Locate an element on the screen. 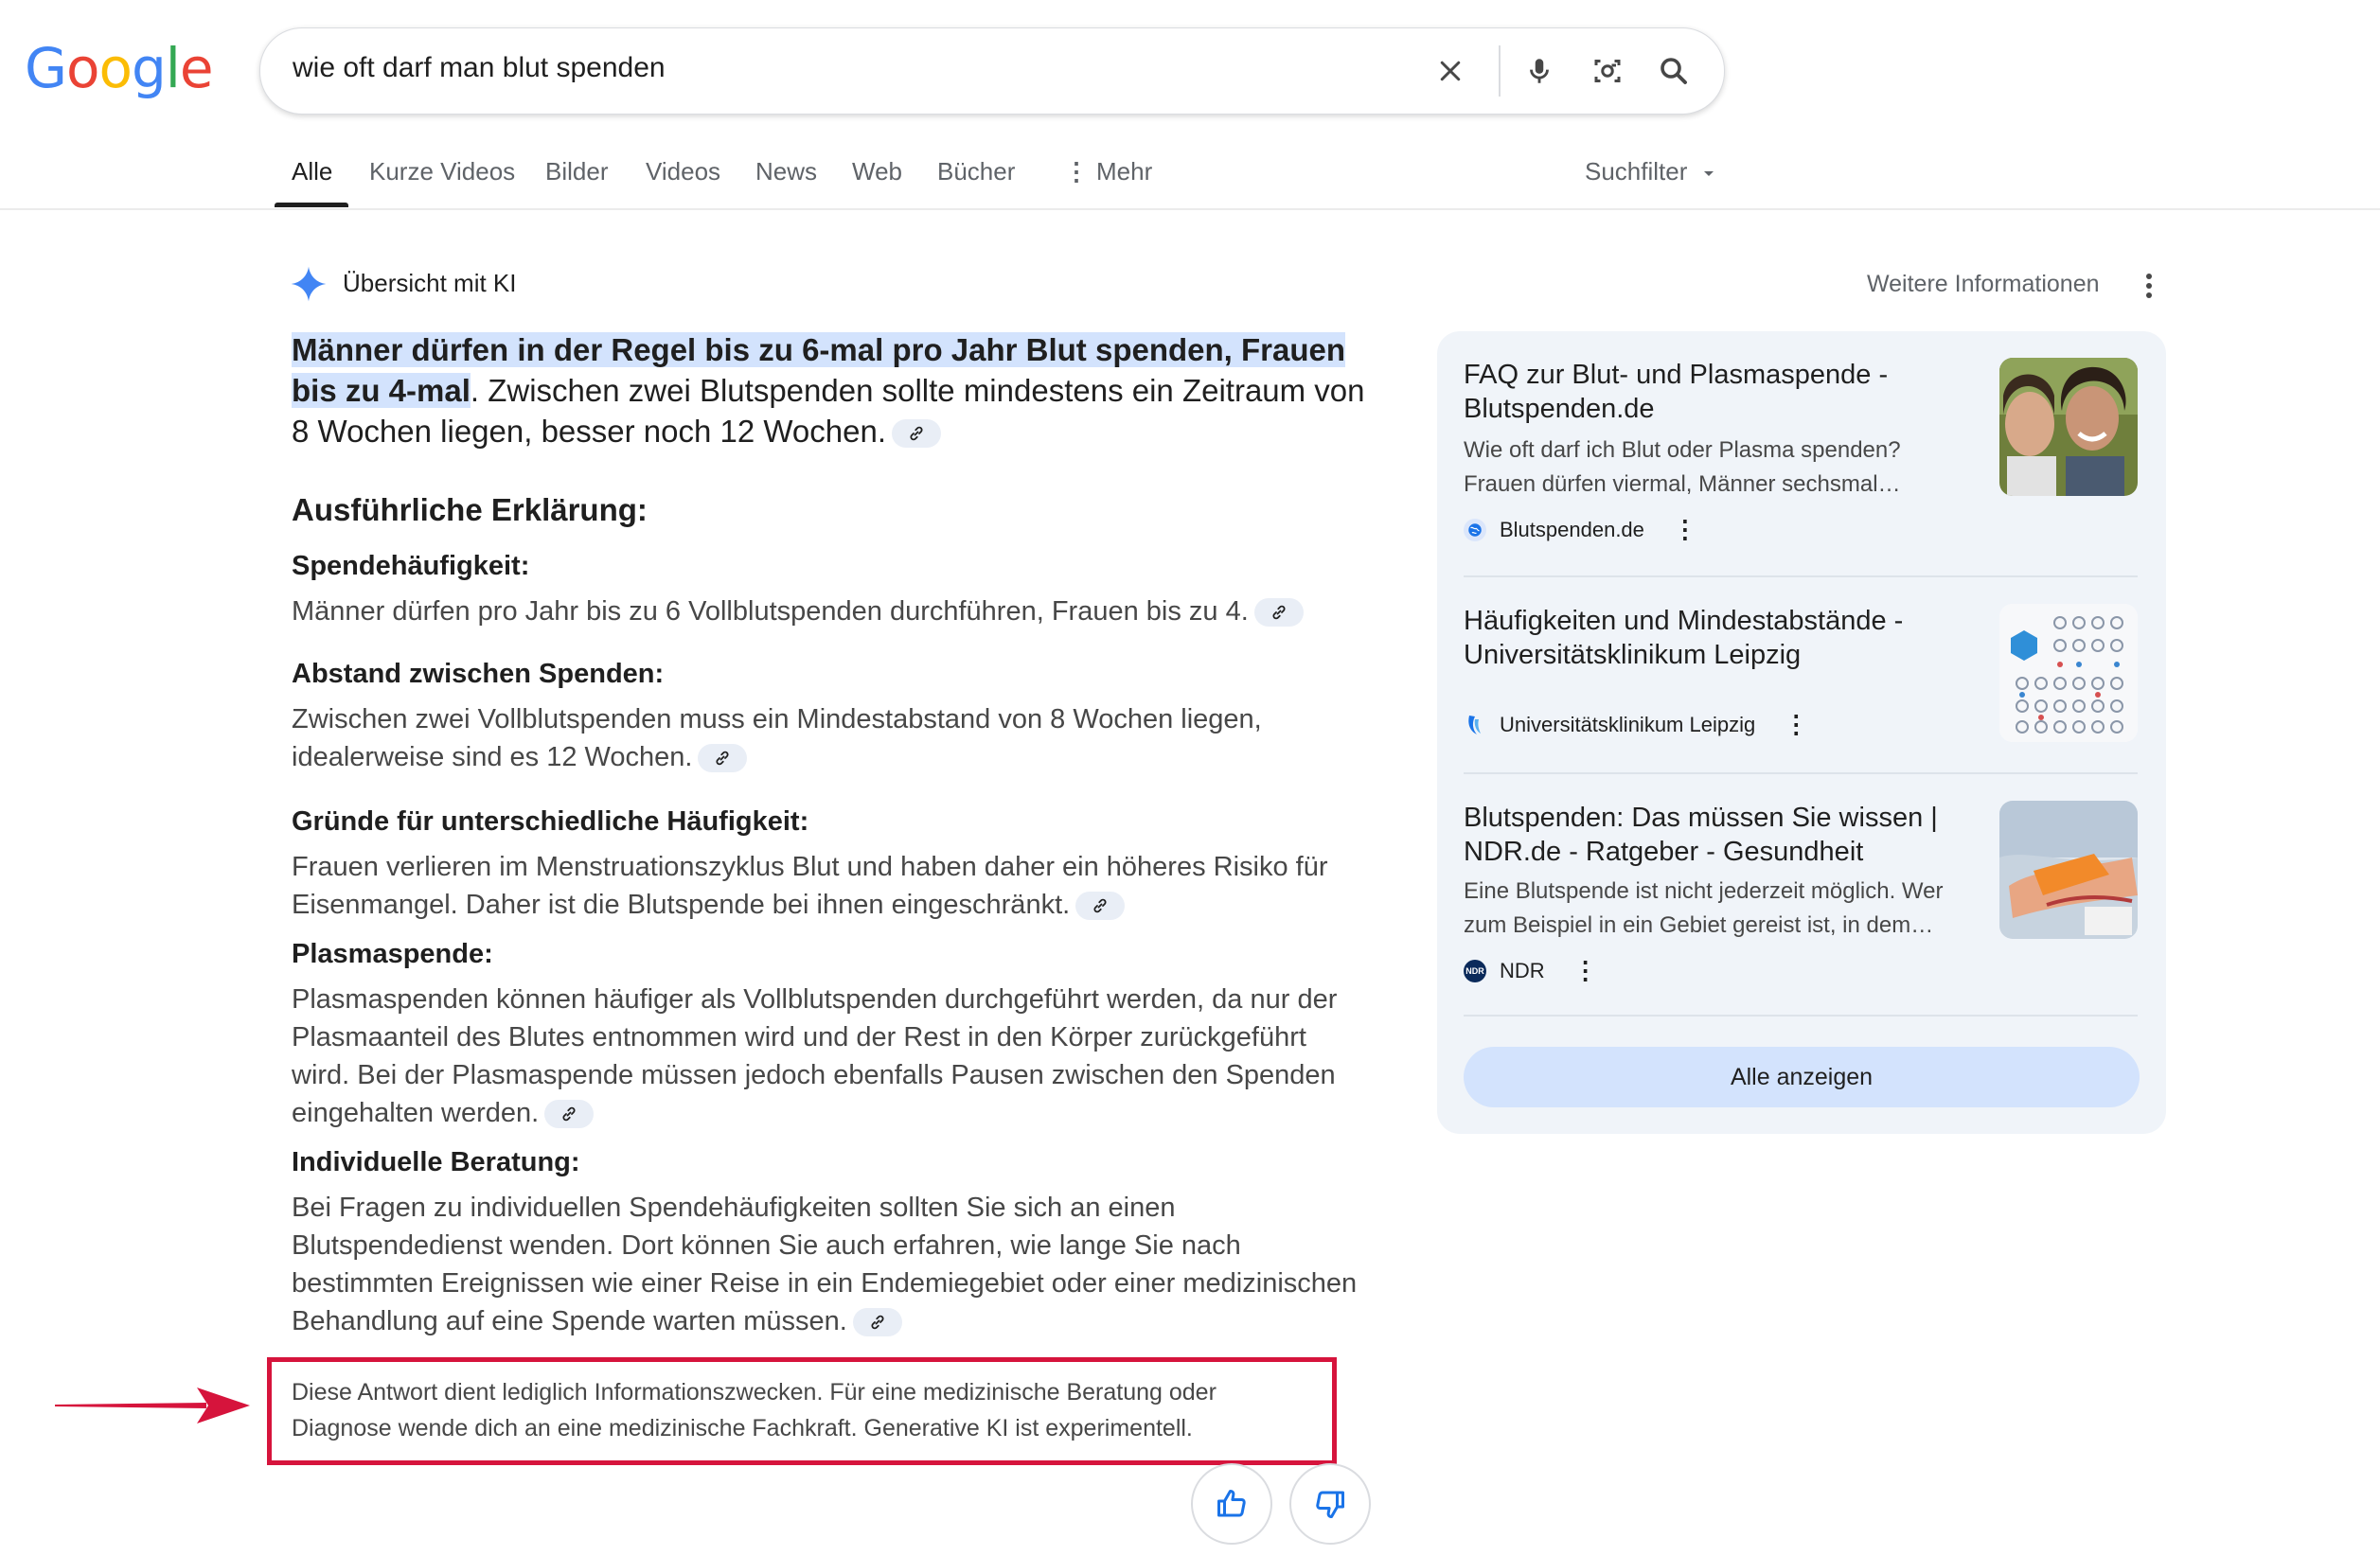 This screenshot has width=2380, height=1556. thumbs-up-button is located at coordinates (1231, 1504).